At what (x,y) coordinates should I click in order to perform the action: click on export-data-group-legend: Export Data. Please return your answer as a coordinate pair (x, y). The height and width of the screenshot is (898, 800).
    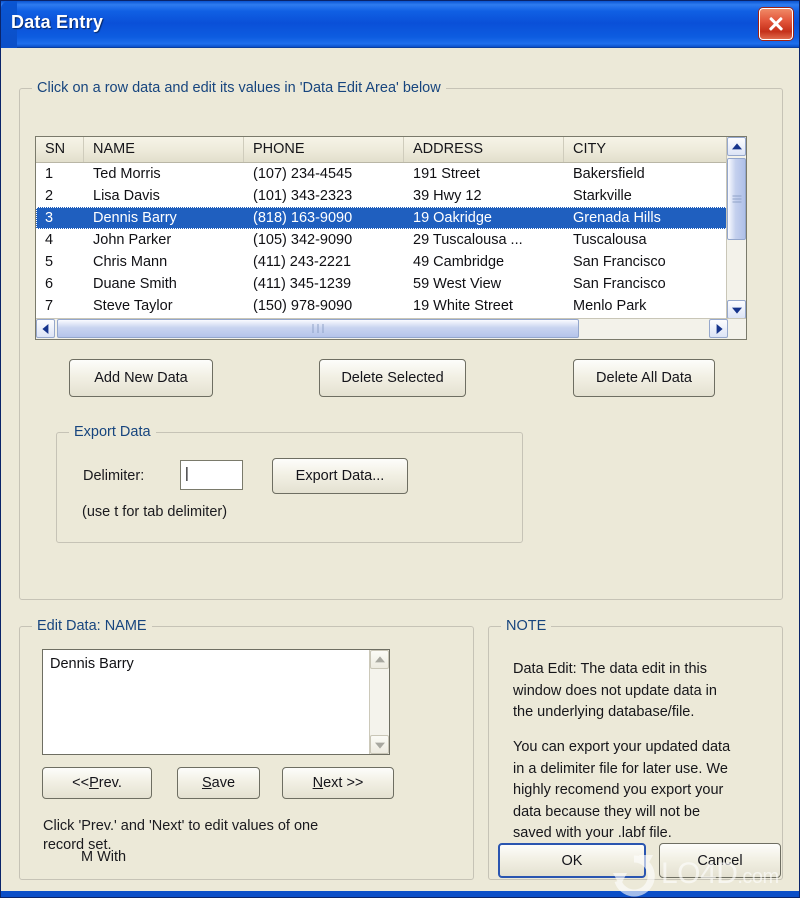
    Looking at the image, I should click on (112, 432).